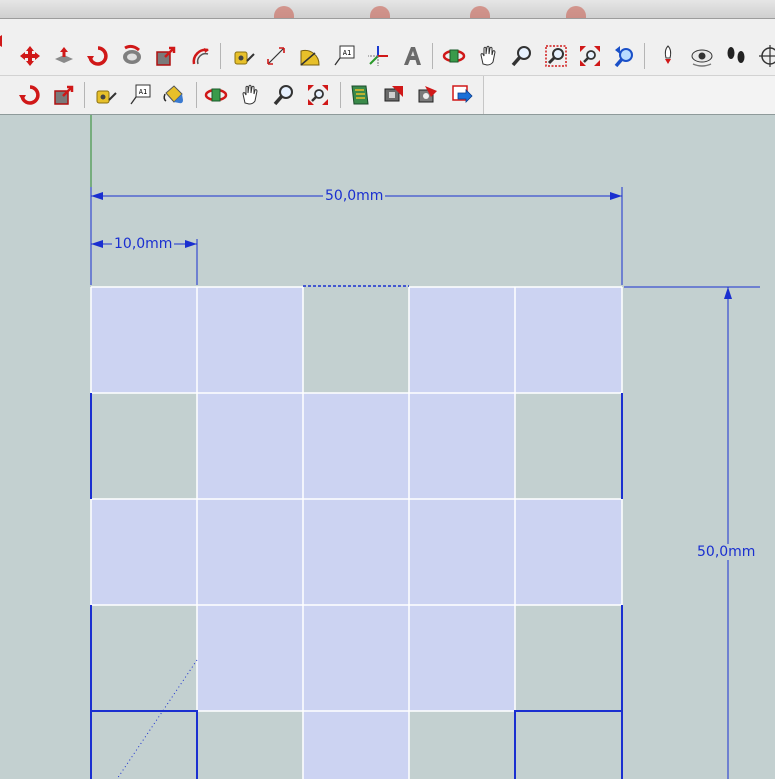 The image size is (775, 779). Describe the element at coordinates (726, 552) in the screenshot. I see `dimension-label-right-overall: 50,0mm` at that location.